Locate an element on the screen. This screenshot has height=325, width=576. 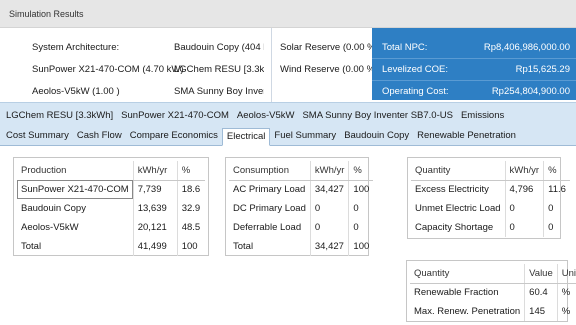
production-header: Production is located at coordinates (75, 171).